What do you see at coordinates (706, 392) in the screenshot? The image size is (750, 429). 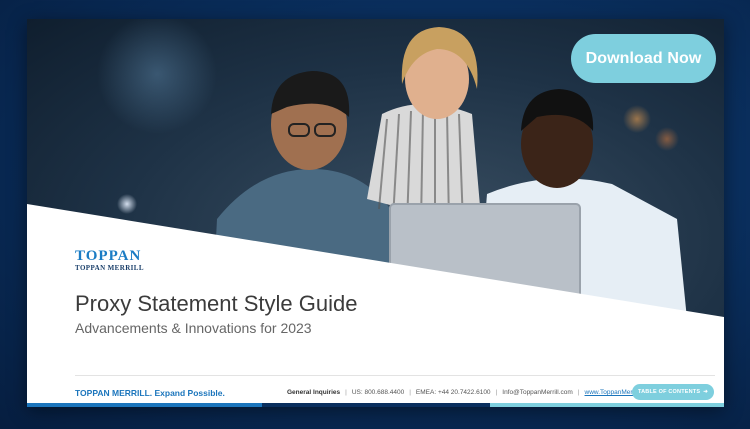 I see `arrow-right-icon: ➜` at bounding box center [706, 392].